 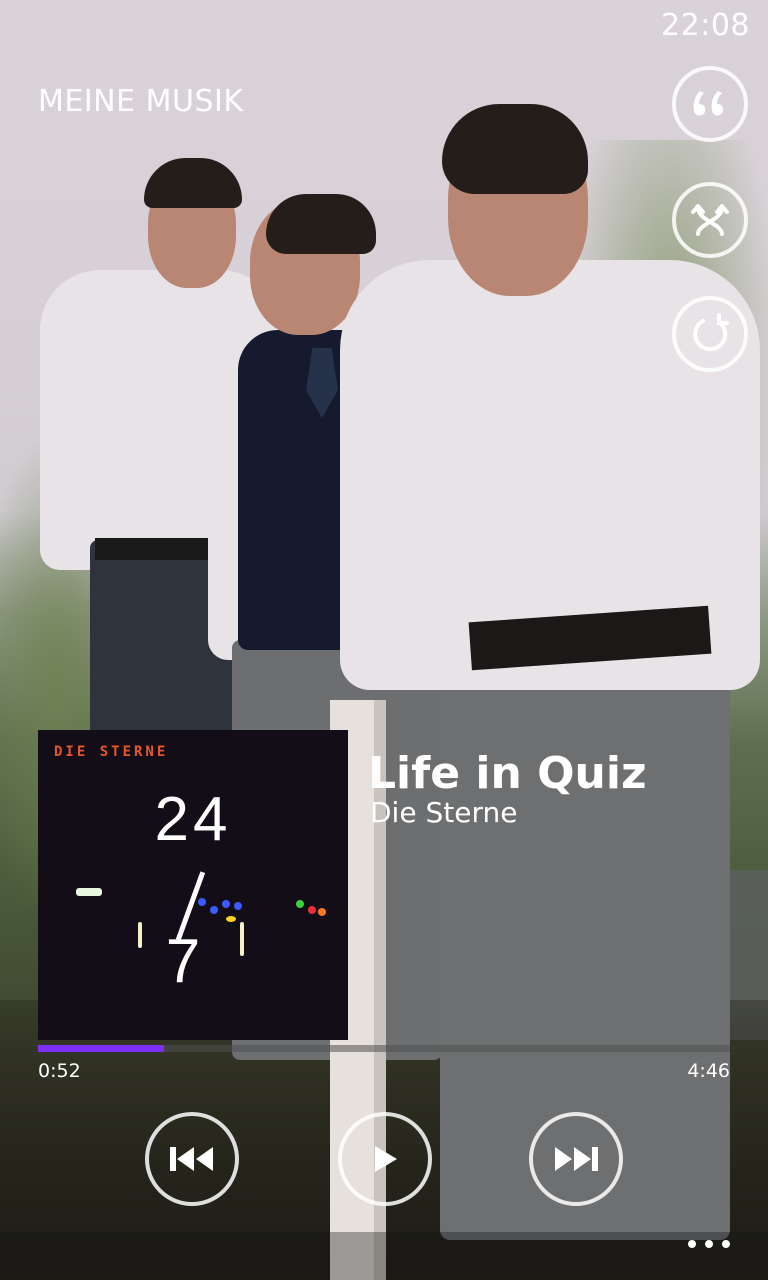 What do you see at coordinates (708, 1071) in the screenshot?
I see `time-total: 4:46` at bounding box center [708, 1071].